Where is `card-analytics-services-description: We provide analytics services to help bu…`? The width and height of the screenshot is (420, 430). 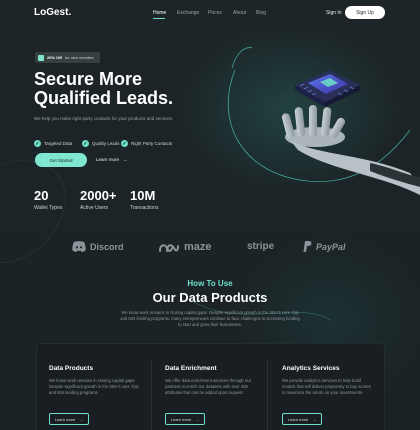 card-analytics-services-description: We provide analytics services to help bu… is located at coordinates (326, 386).